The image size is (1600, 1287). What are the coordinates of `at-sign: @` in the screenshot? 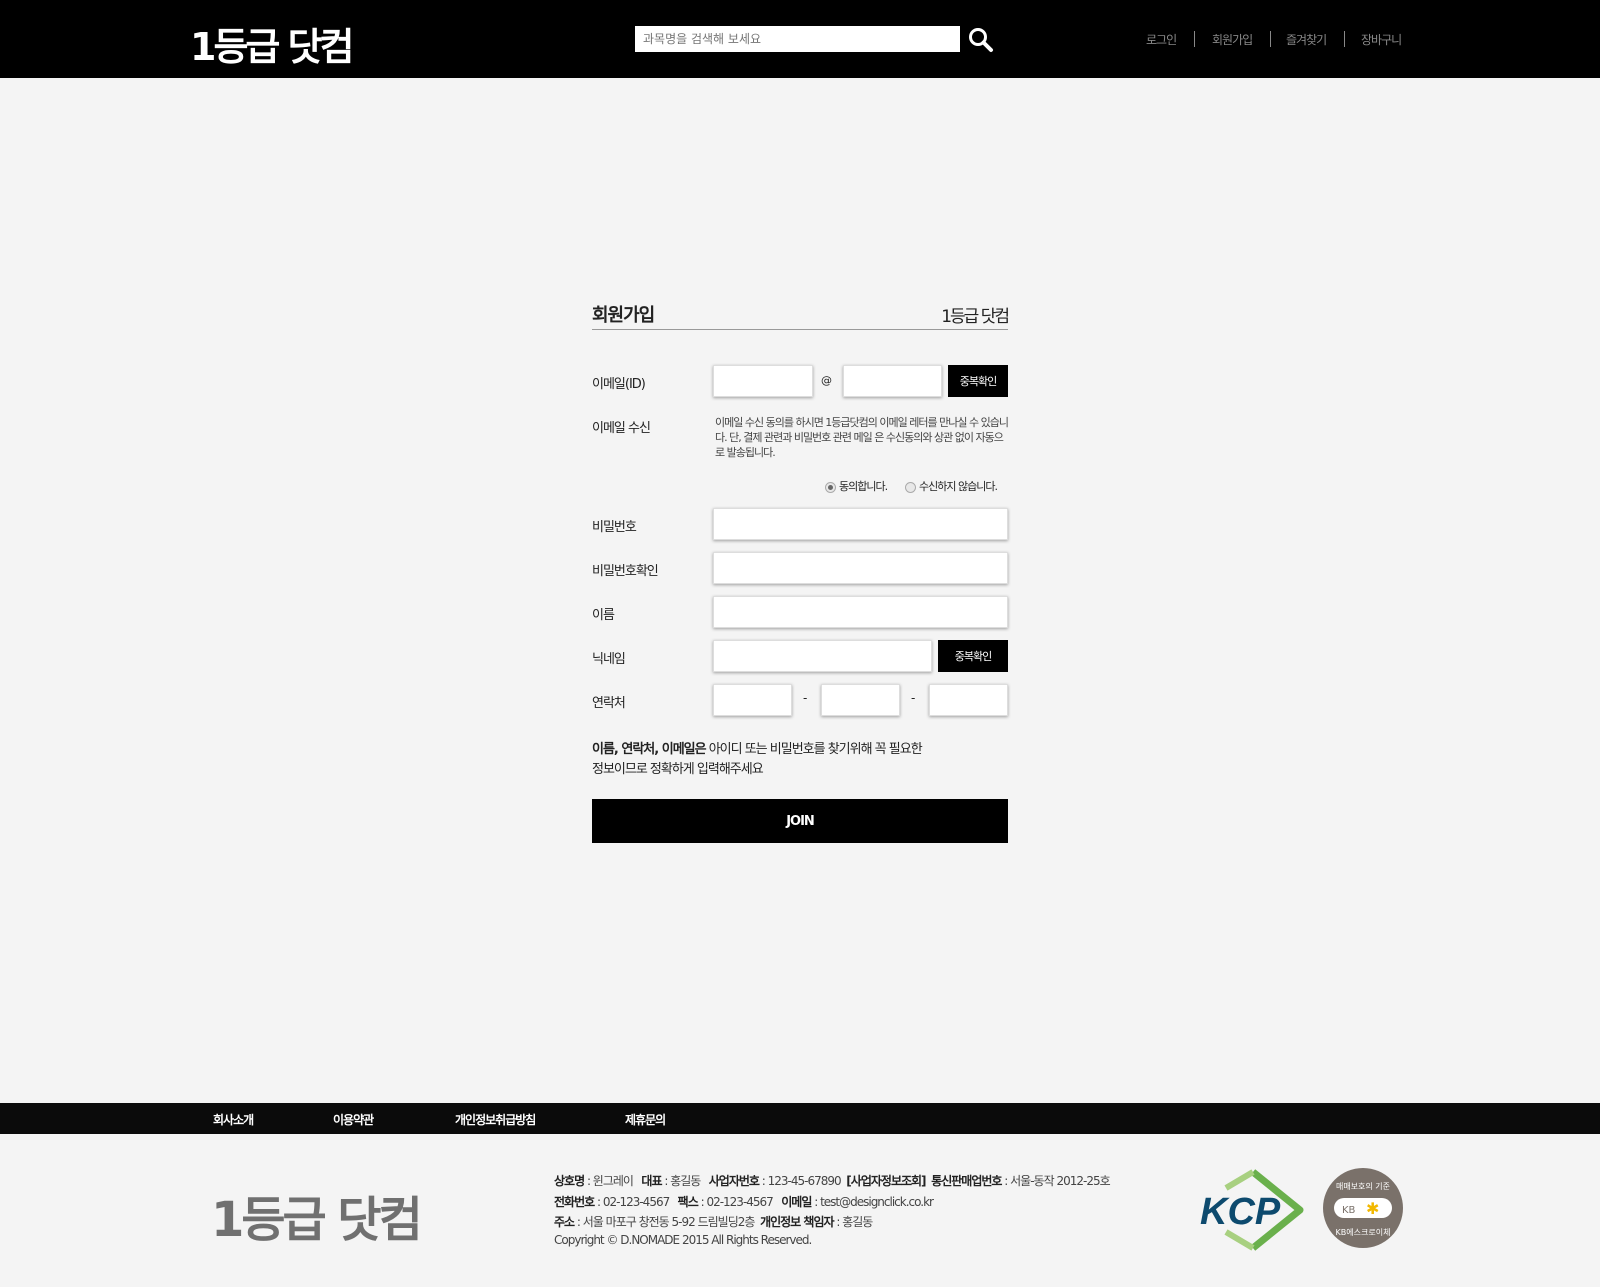 It's located at (826, 380).